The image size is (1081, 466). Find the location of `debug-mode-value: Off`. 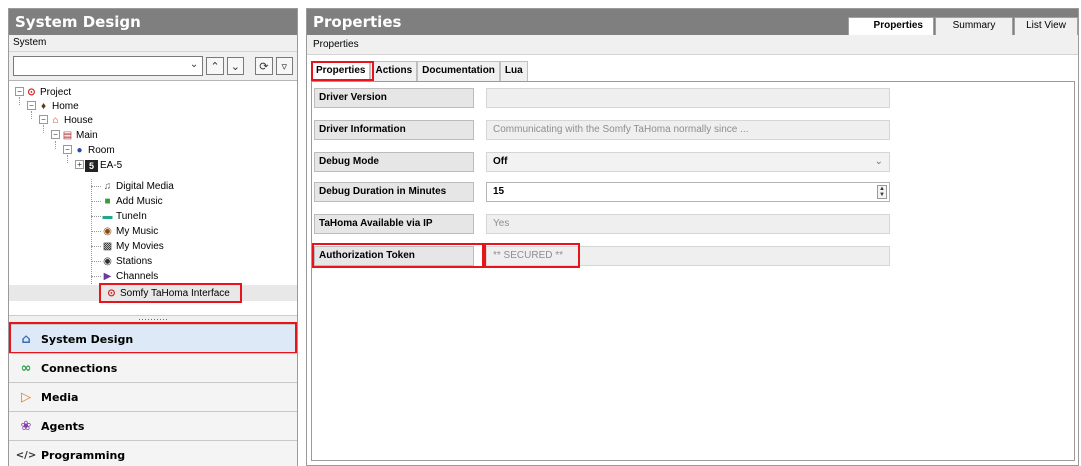

debug-mode-value: Off is located at coordinates (500, 161).